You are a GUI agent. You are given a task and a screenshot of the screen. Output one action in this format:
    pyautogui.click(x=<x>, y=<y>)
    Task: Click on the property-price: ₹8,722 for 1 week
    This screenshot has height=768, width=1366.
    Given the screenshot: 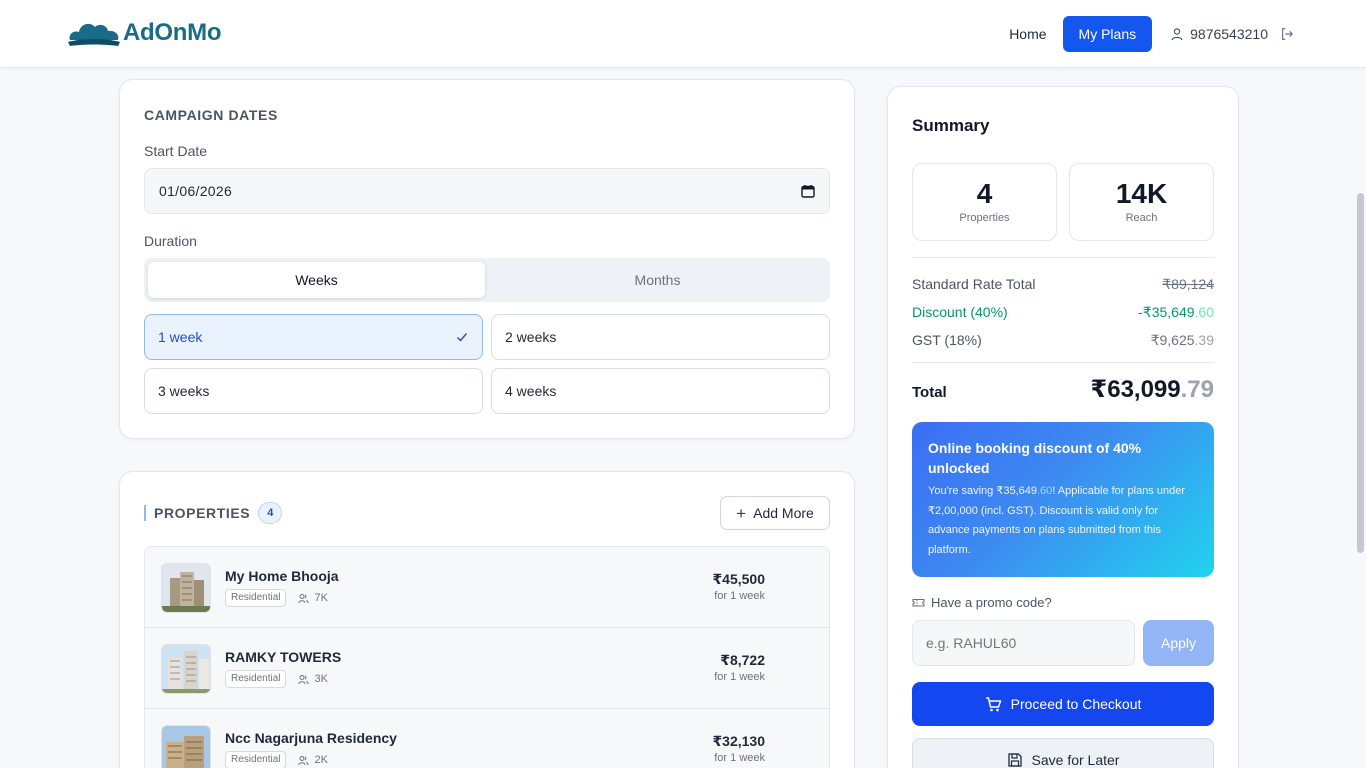 What is the action you would take?
    pyautogui.click(x=739, y=667)
    